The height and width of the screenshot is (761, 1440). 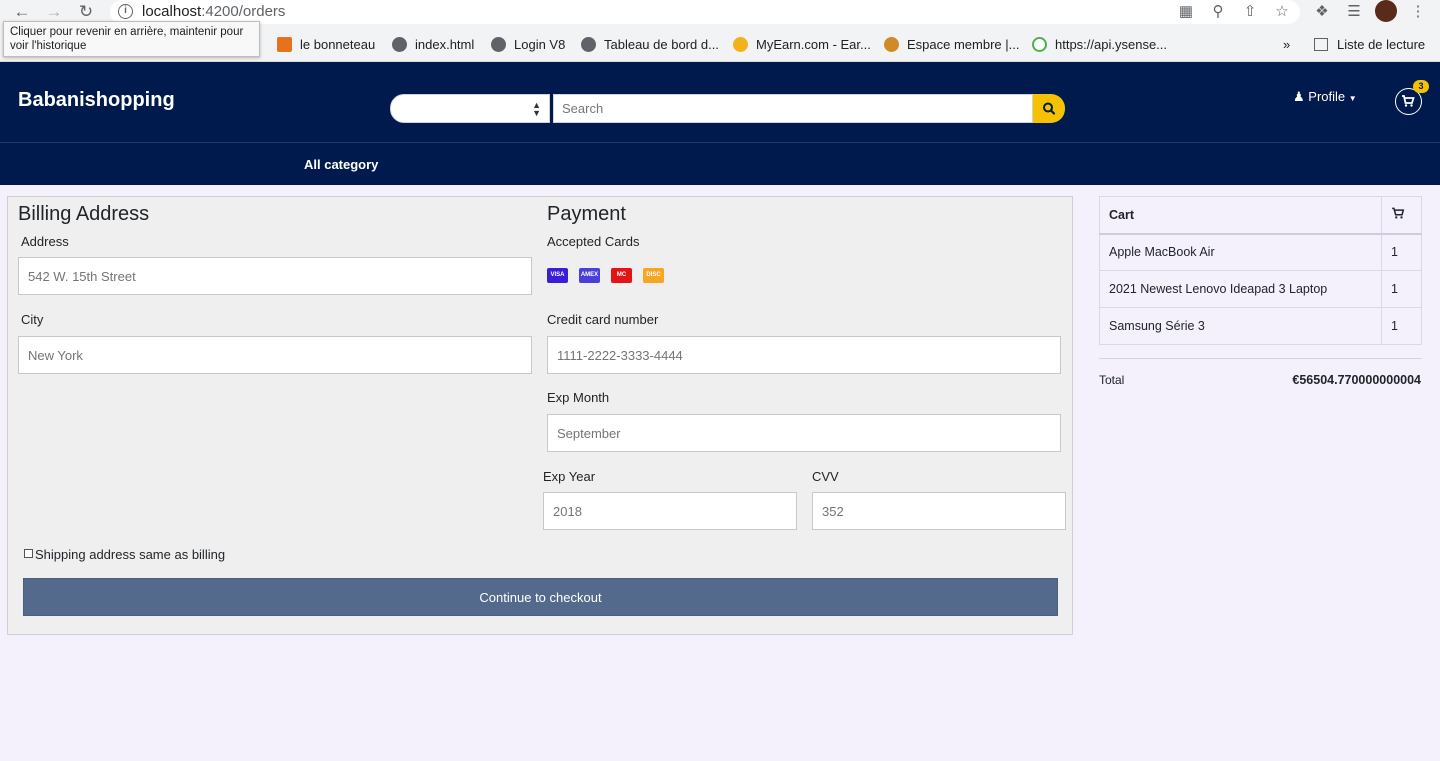 What do you see at coordinates (1240, 215) in the screenshot?
I see `cart-header: Cart` at bounding box center [1240, 215].